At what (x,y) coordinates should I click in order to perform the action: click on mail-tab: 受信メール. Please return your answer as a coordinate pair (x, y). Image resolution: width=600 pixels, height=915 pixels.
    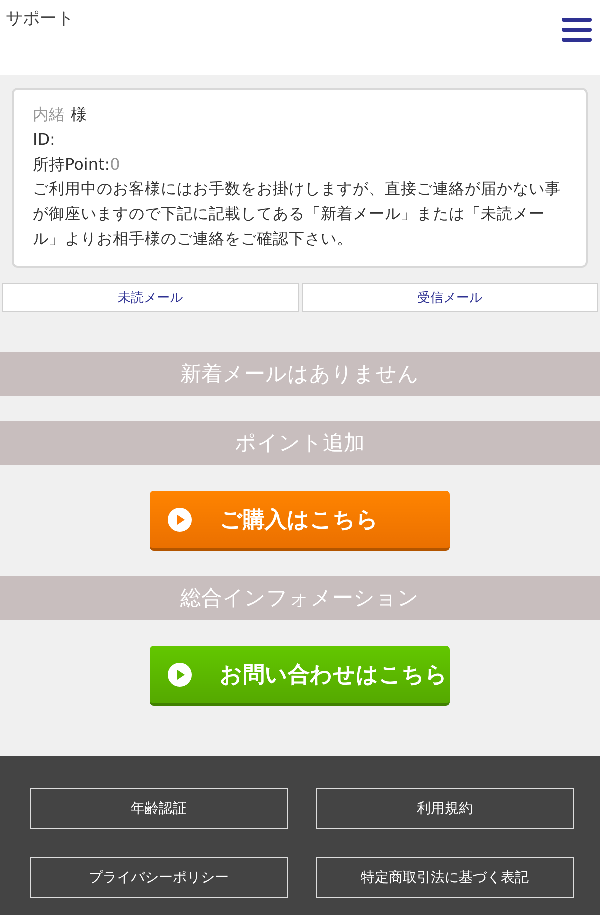
    Looking at the image, I should click on (450, 297).